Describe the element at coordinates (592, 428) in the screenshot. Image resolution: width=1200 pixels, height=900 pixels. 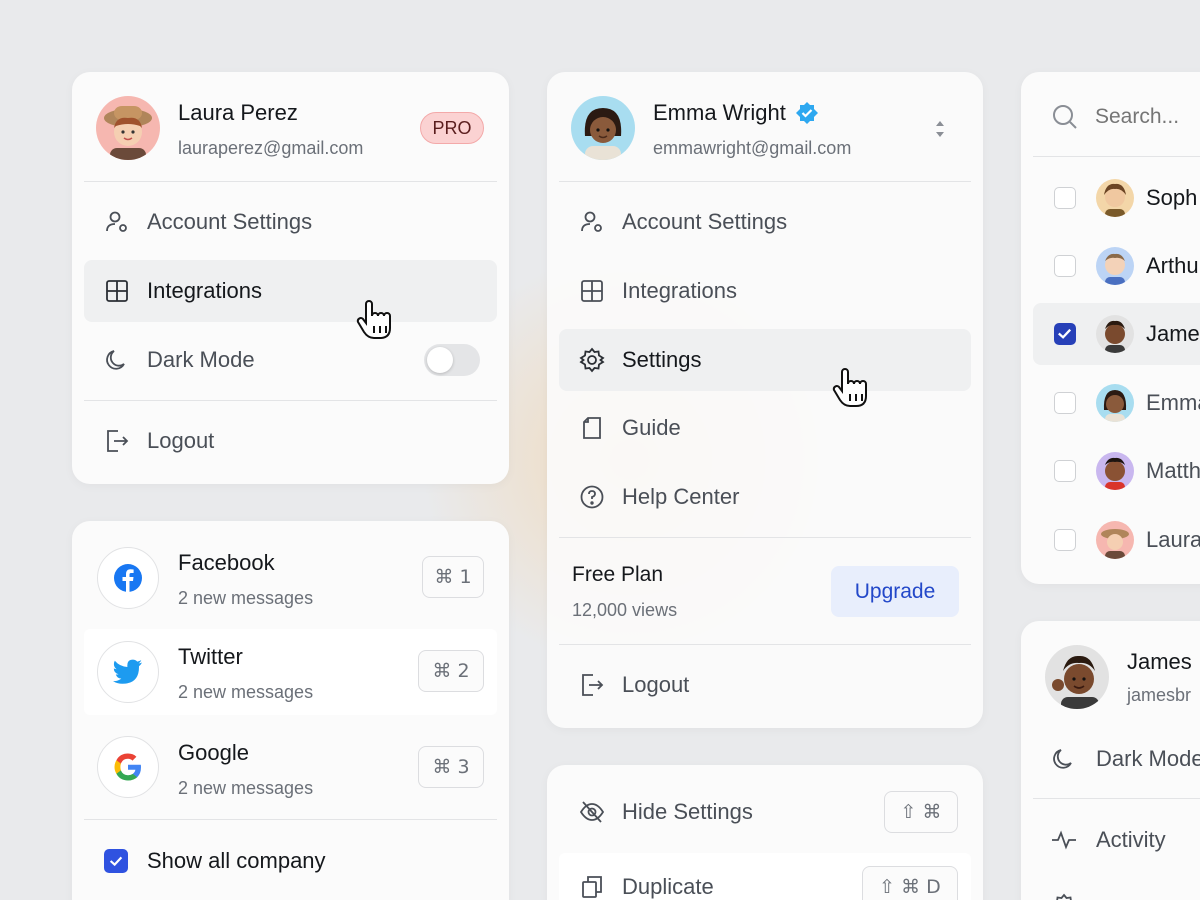
I see `document-icon` at that location.